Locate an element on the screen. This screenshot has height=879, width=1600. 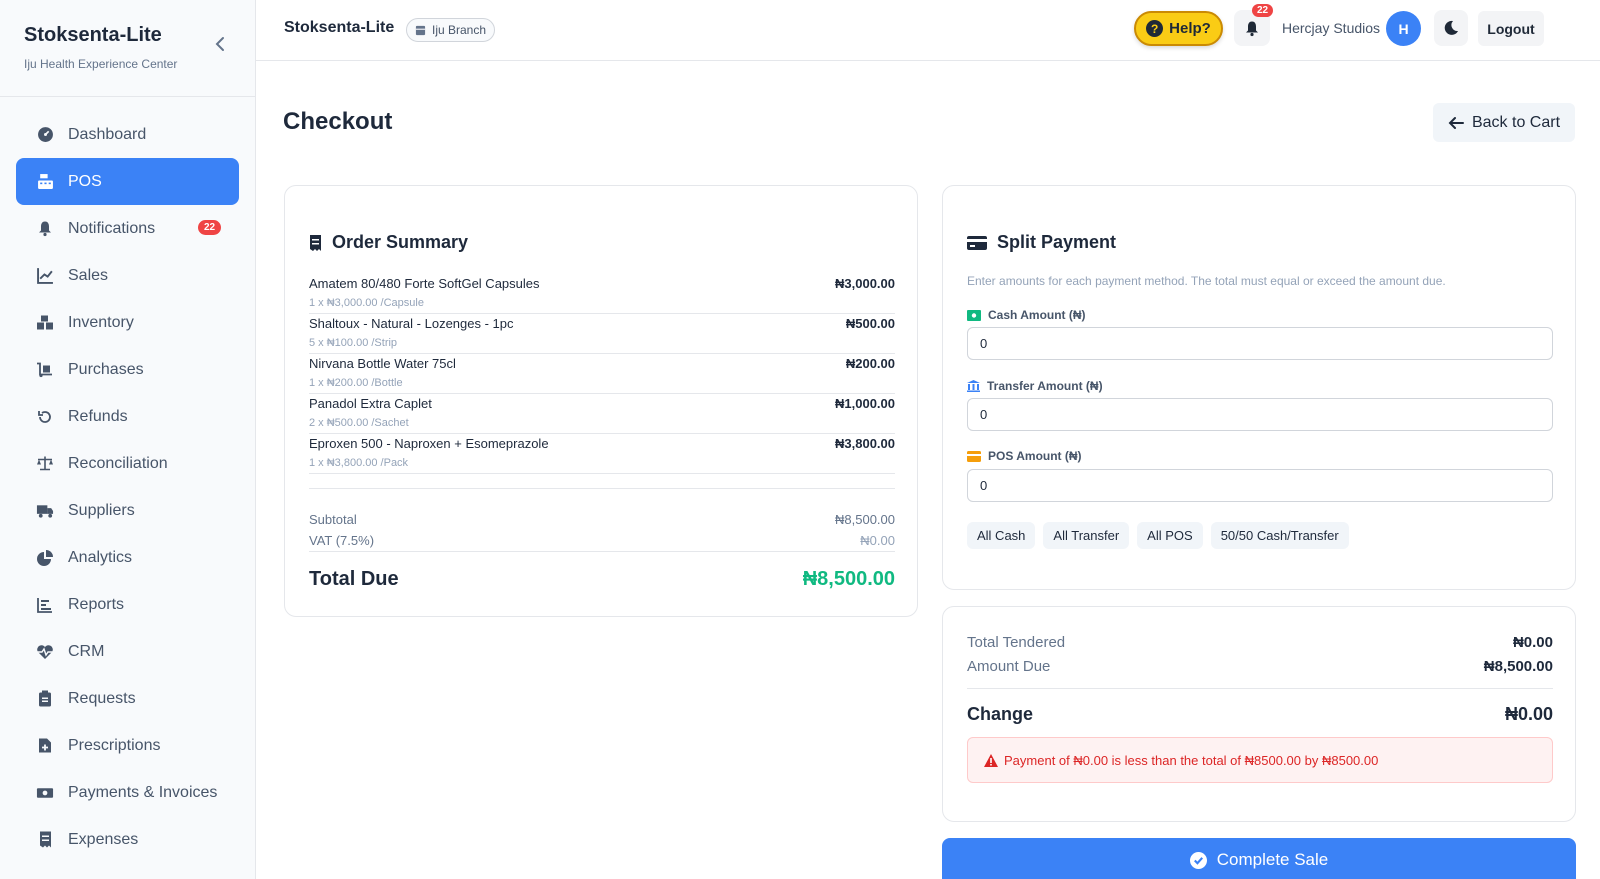
all-pos-button: All POS is located at coordinates (1170, 535).